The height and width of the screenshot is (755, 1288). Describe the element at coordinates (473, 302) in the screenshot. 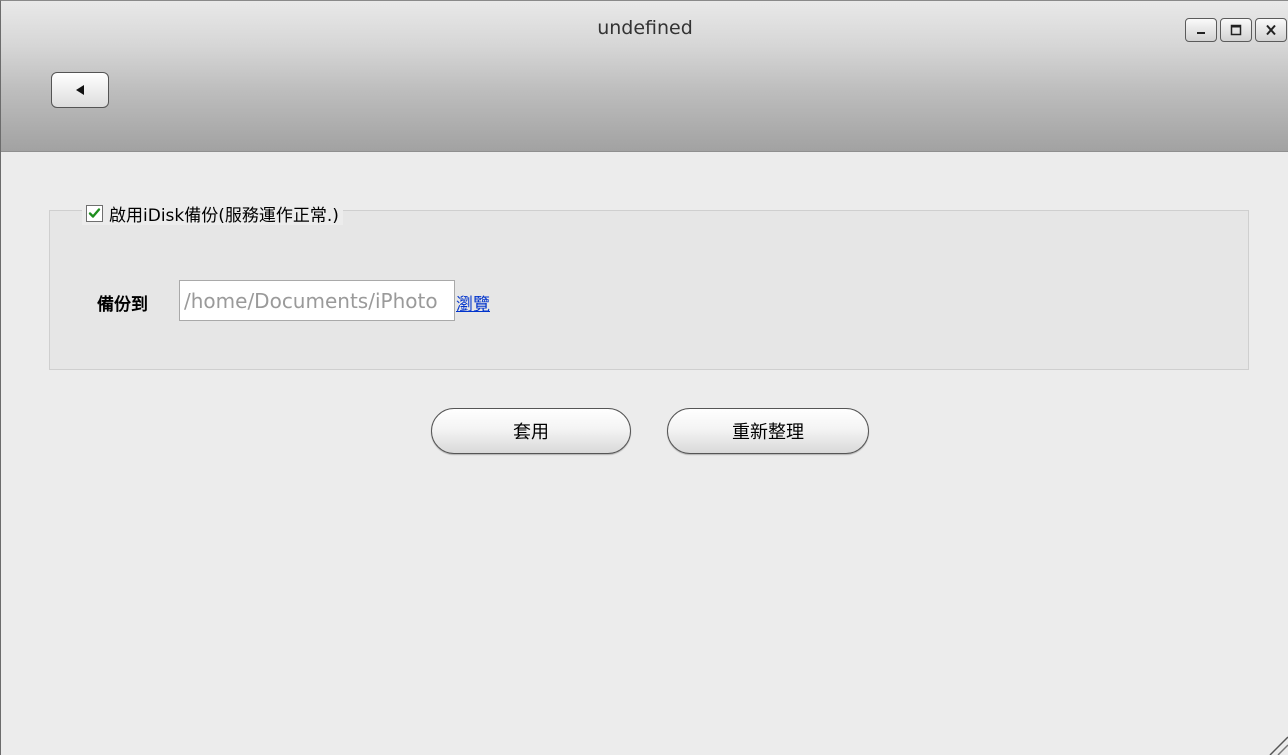

I see `browse-link: 瀏覽` at that location.